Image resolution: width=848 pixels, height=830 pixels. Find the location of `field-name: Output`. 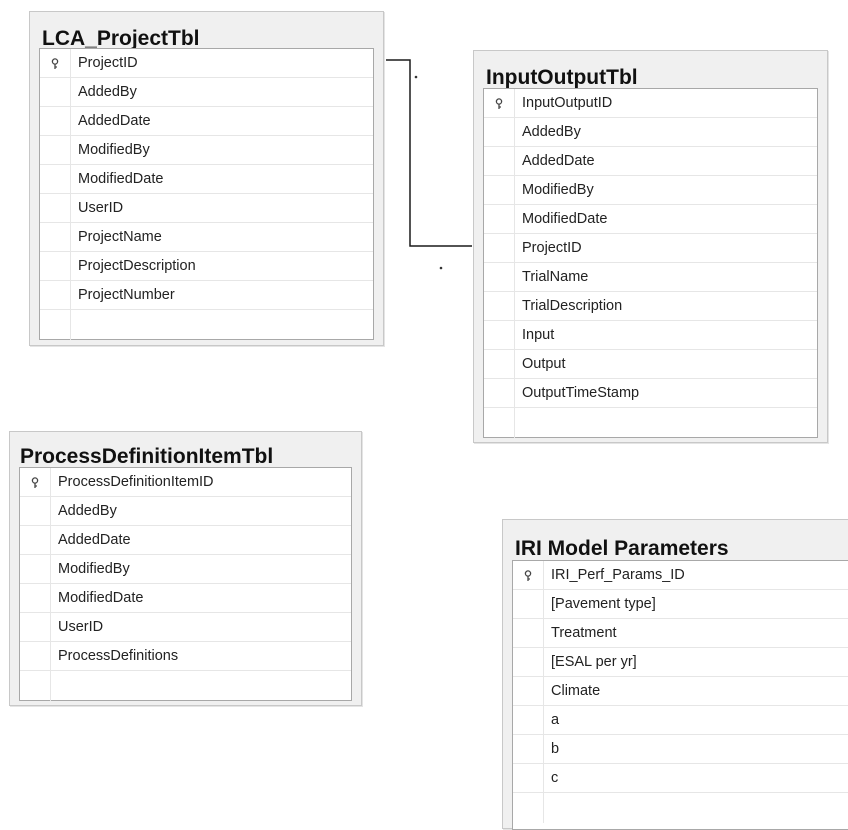

field-name: Output is located at coordinates (544, 364).